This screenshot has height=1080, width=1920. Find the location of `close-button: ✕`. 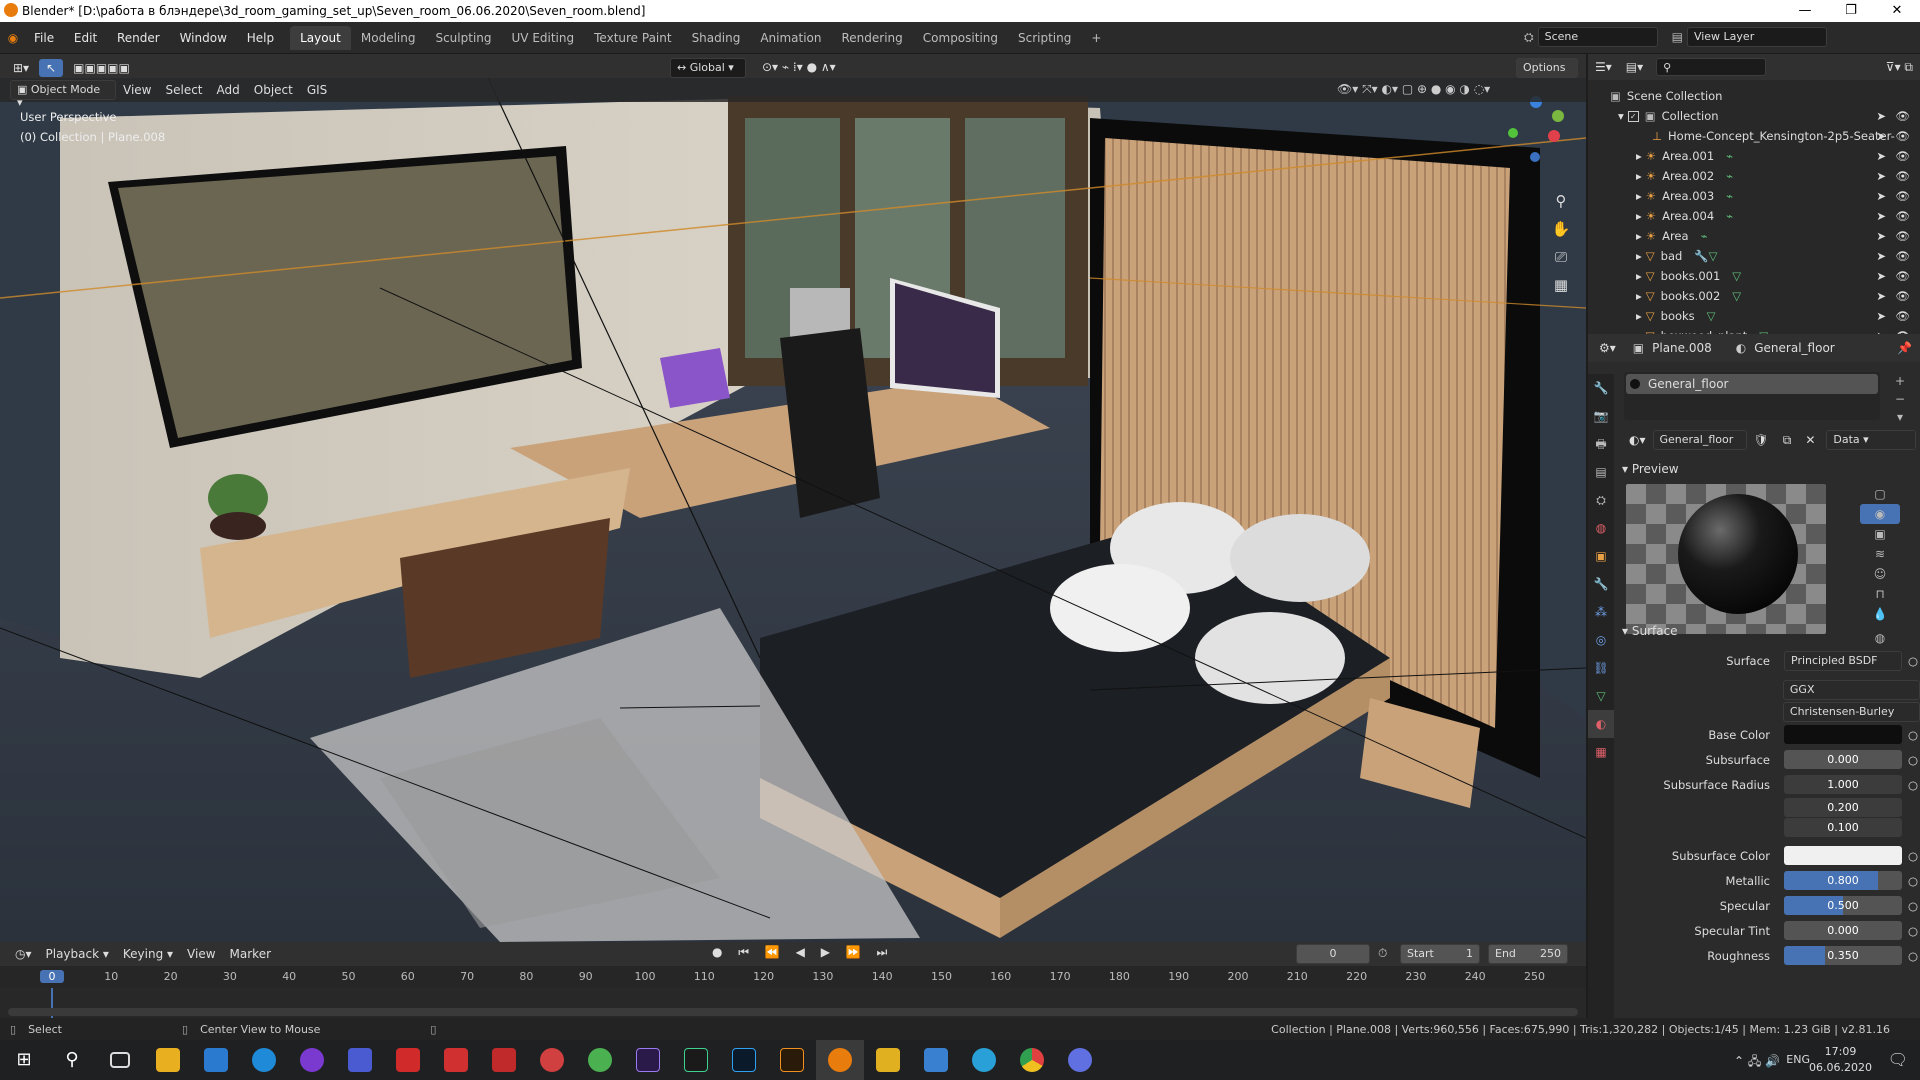

close-button: ✕ is located at coordinates (1897, 11).